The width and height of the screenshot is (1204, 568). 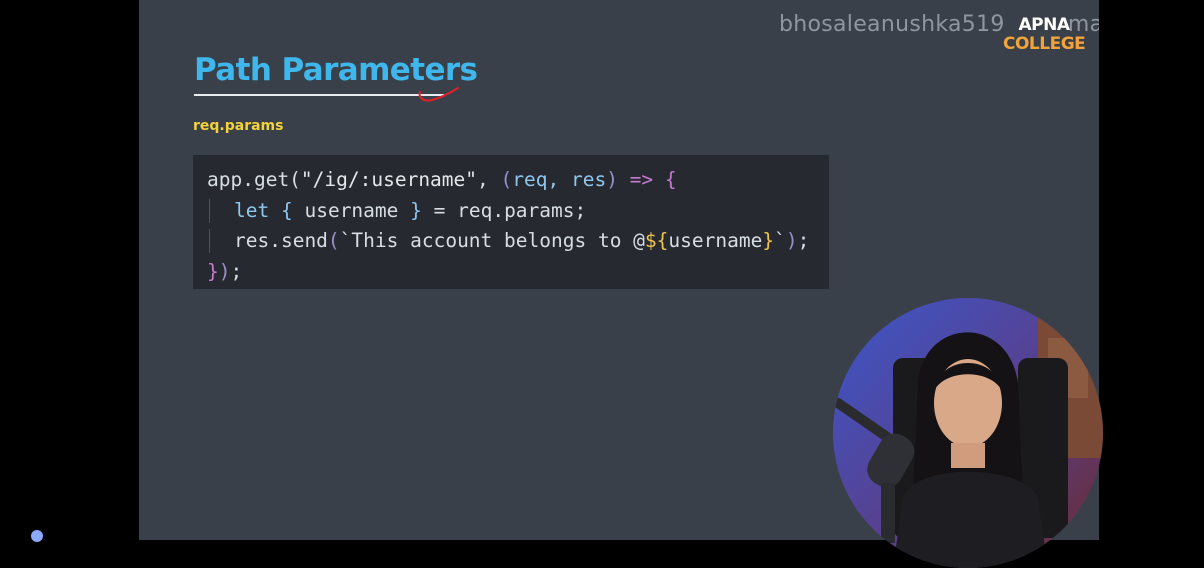 What do you see at coordinates (37, 536) in the screenshot?
I see `player-indicator-dot` at bounding box center [37, 536].